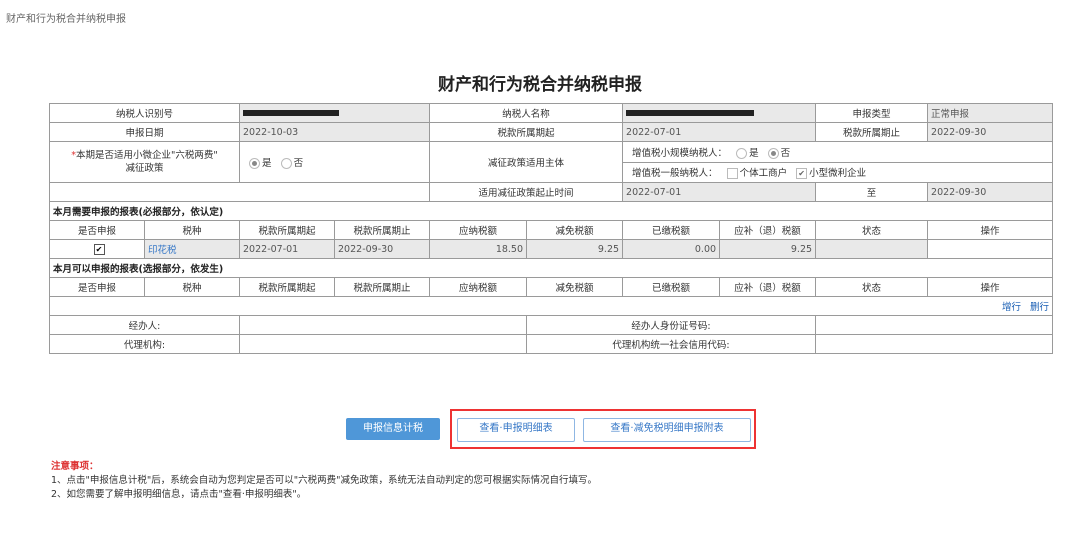 This screenshot has width=1080, height=537. What do you see at coordinates (526, 113) in the screenshot?
I see `taxpayer-name-label: 纳税人名称` at bounding box center [526, 113].